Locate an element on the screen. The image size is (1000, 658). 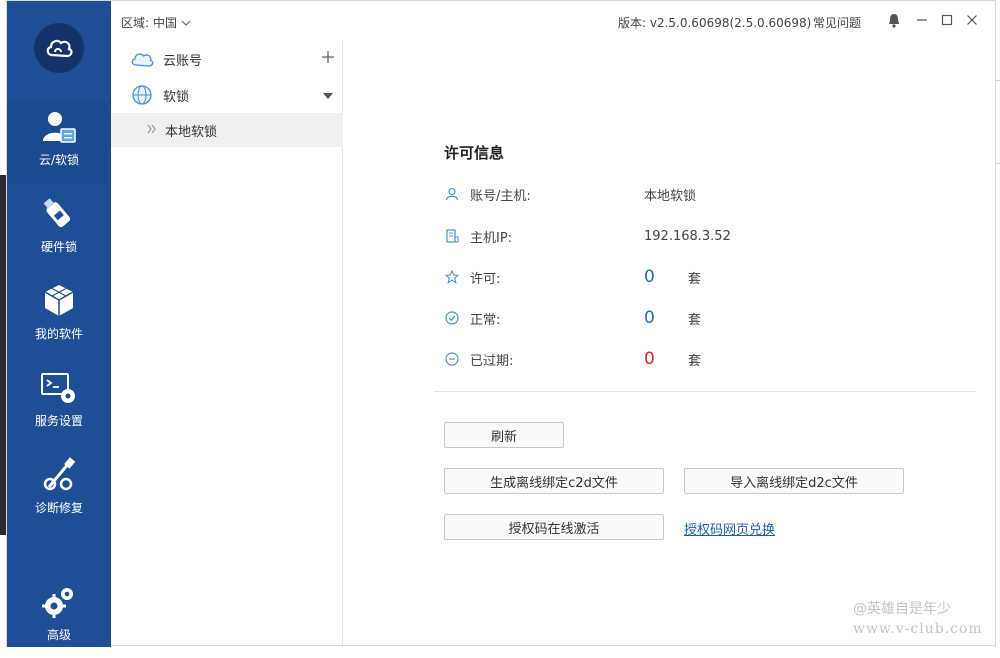
info-row-license: 许可: 0 套 is located at coordinates (694, 277).